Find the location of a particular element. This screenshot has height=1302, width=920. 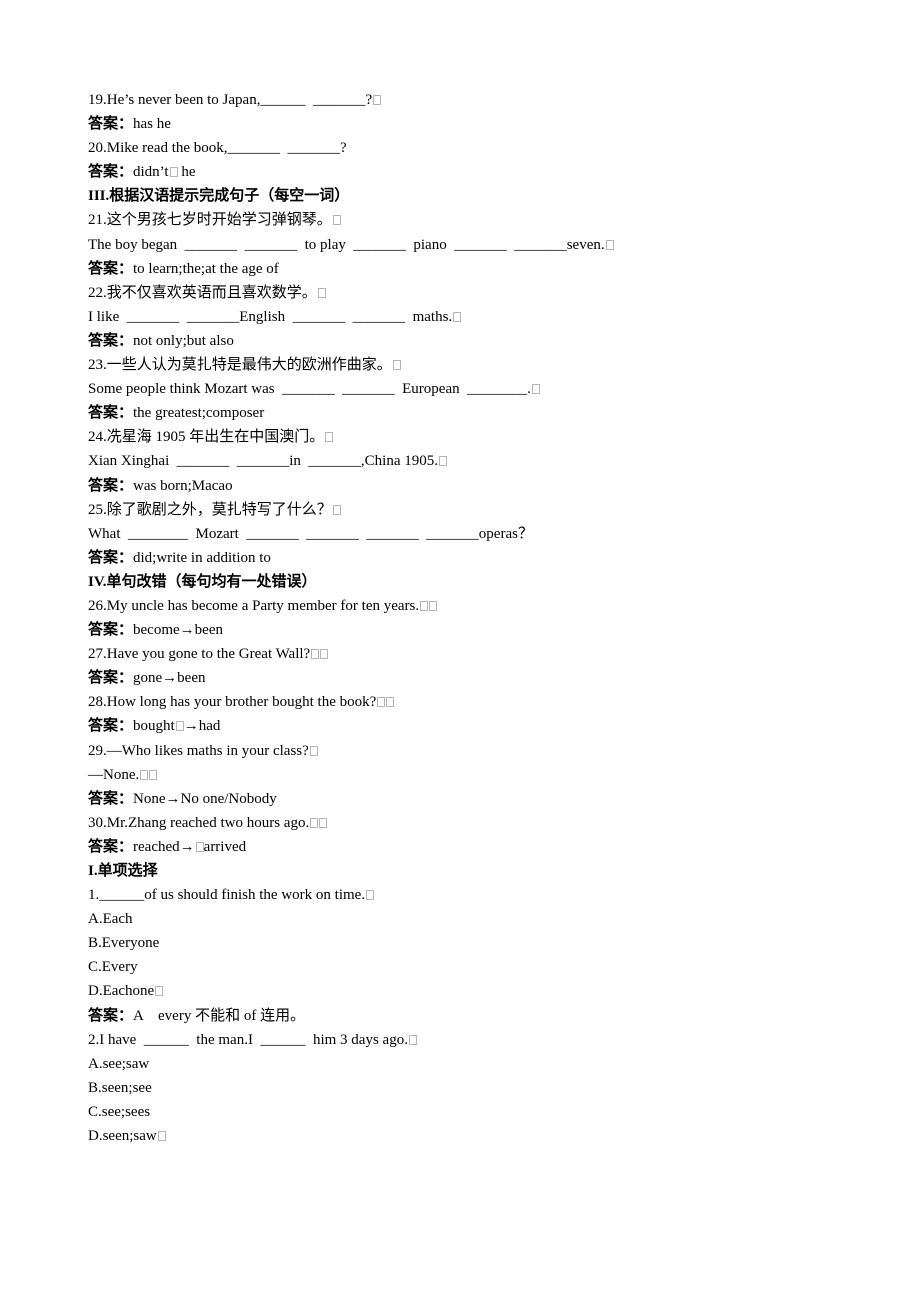

line-text: —None. is located at coordinates (114, 774).